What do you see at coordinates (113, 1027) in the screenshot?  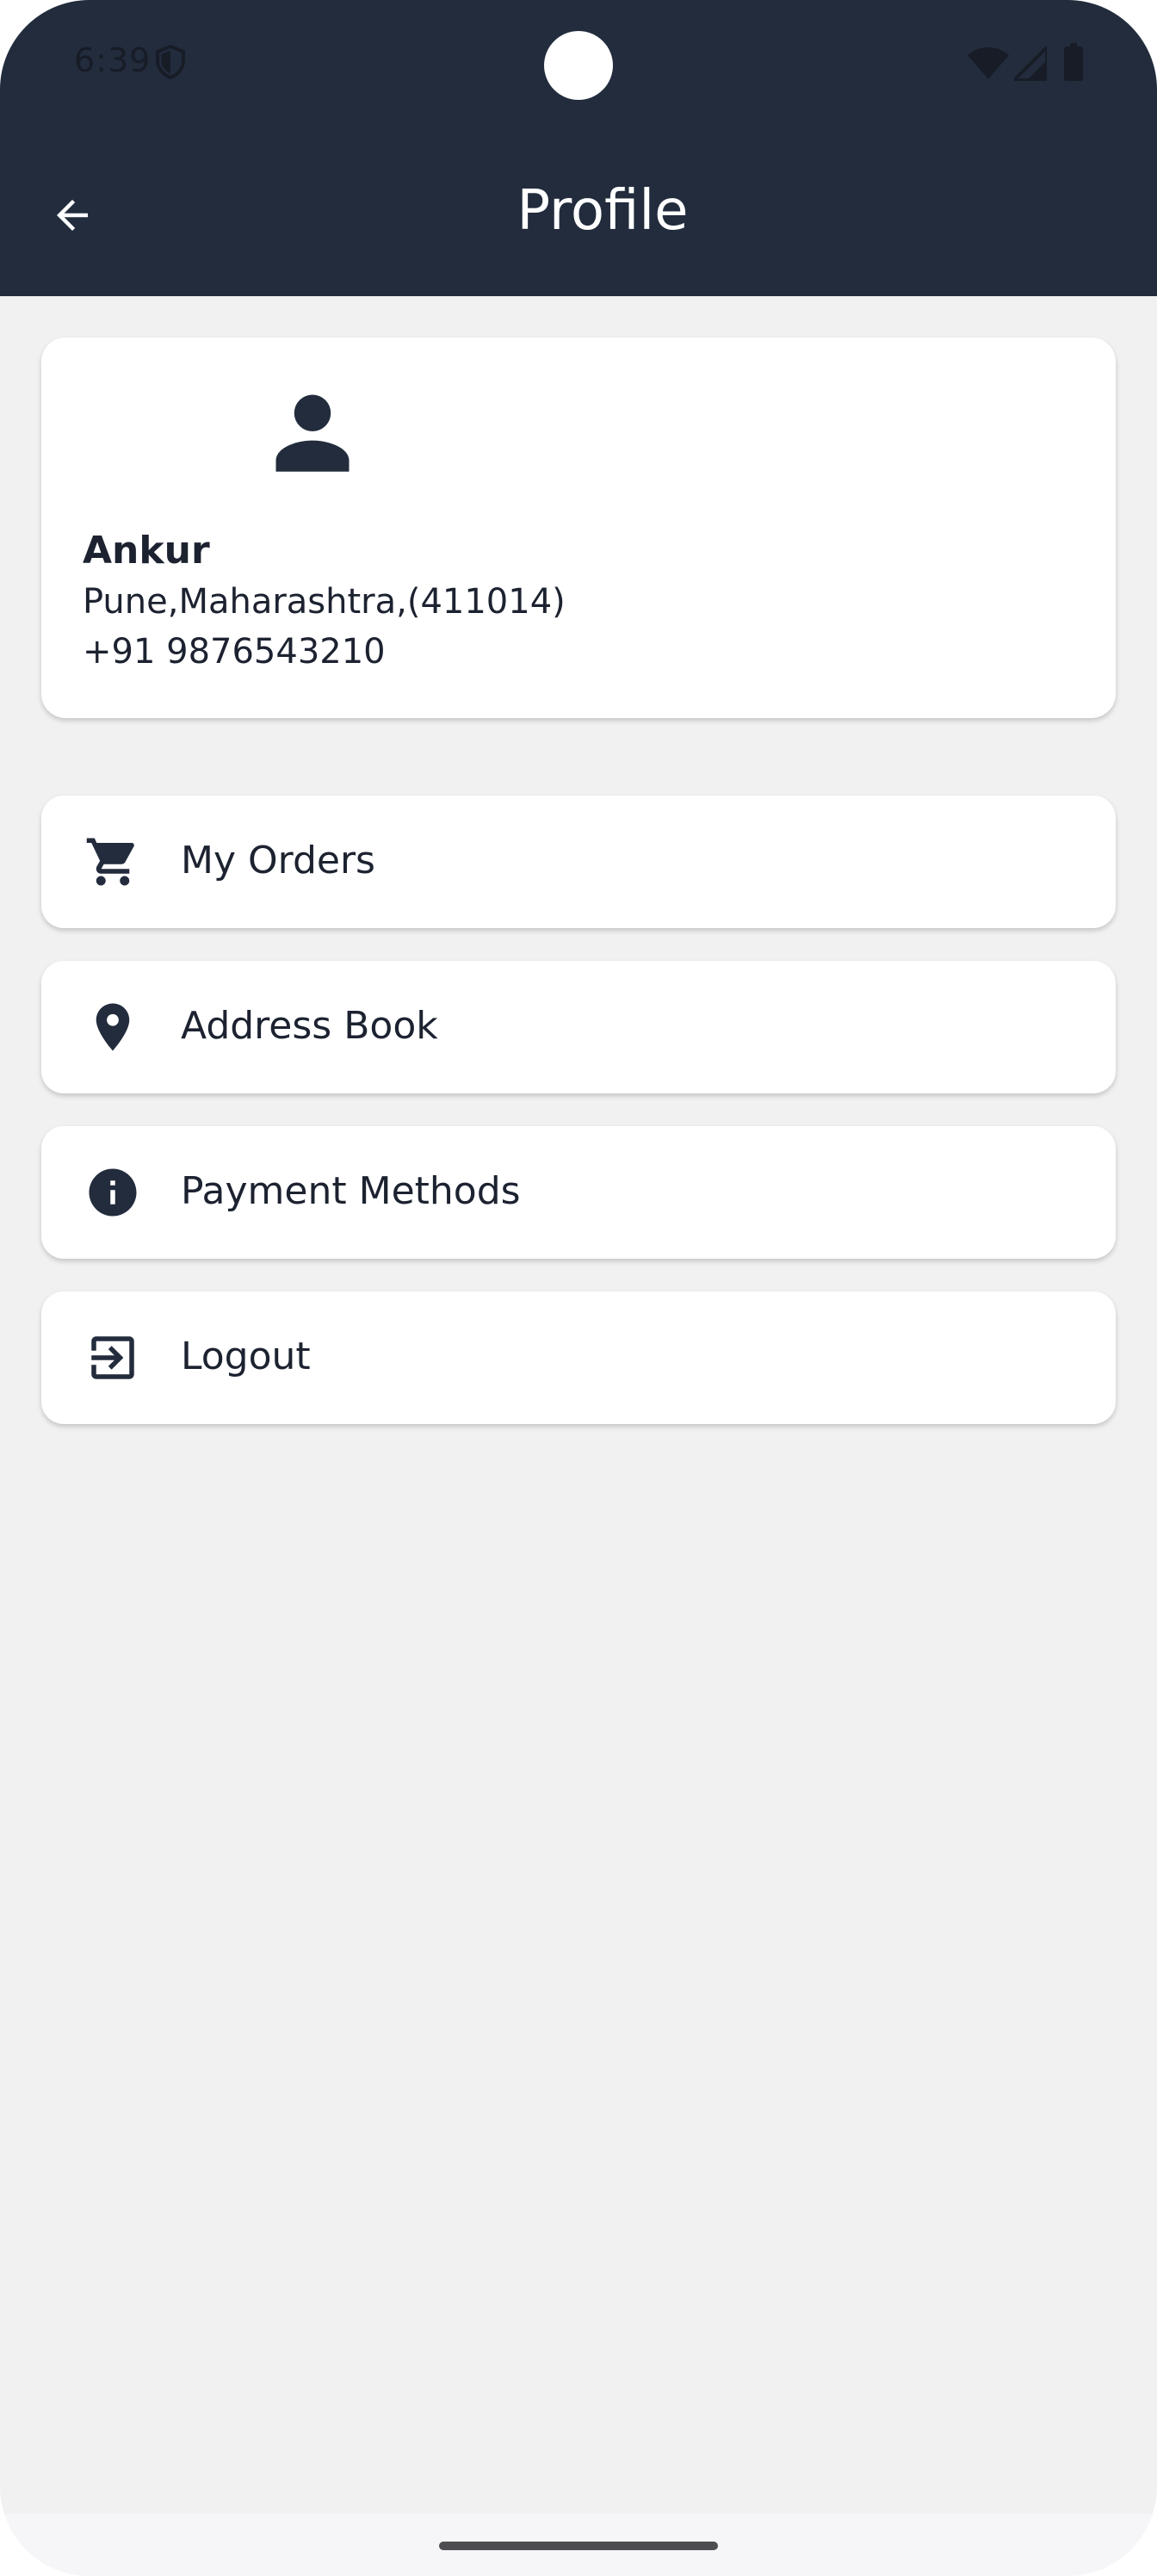 I see `location-pin-icon` at bounding box center [113, 1027].